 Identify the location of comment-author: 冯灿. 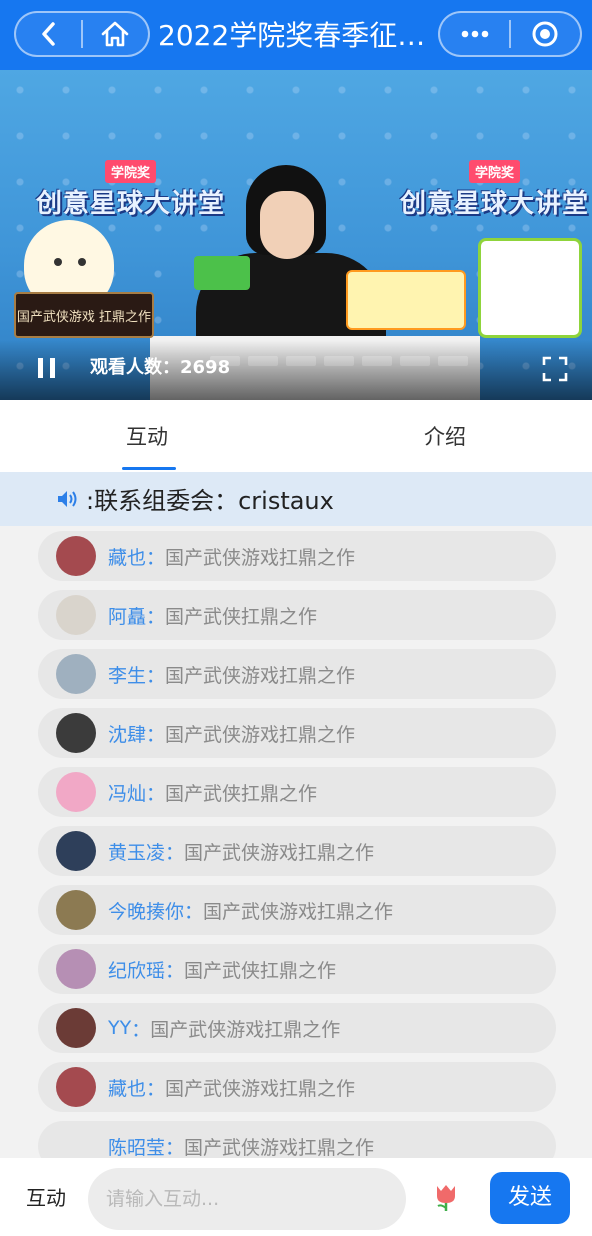
(127, 793).